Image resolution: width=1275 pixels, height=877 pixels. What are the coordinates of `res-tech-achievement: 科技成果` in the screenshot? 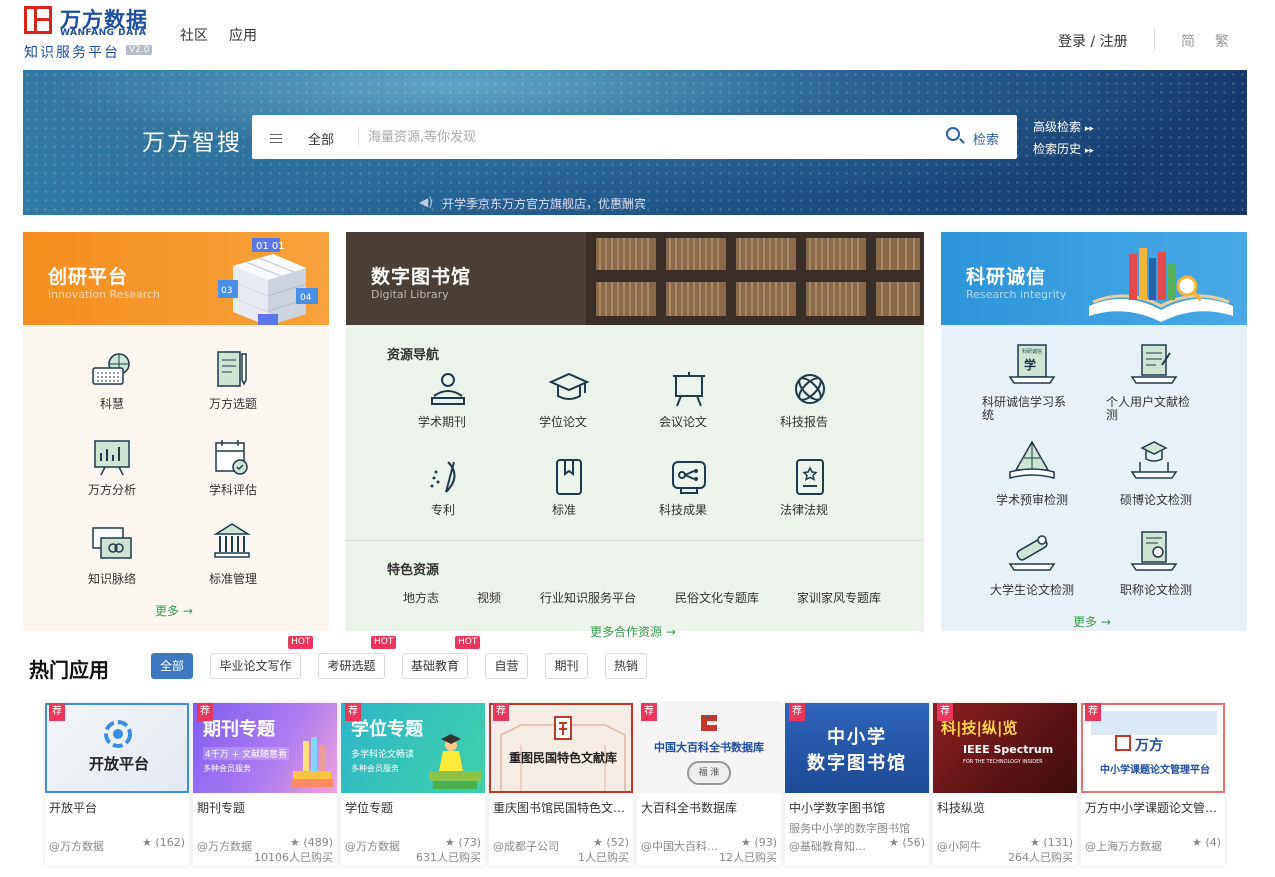 It's located at (684, 510).